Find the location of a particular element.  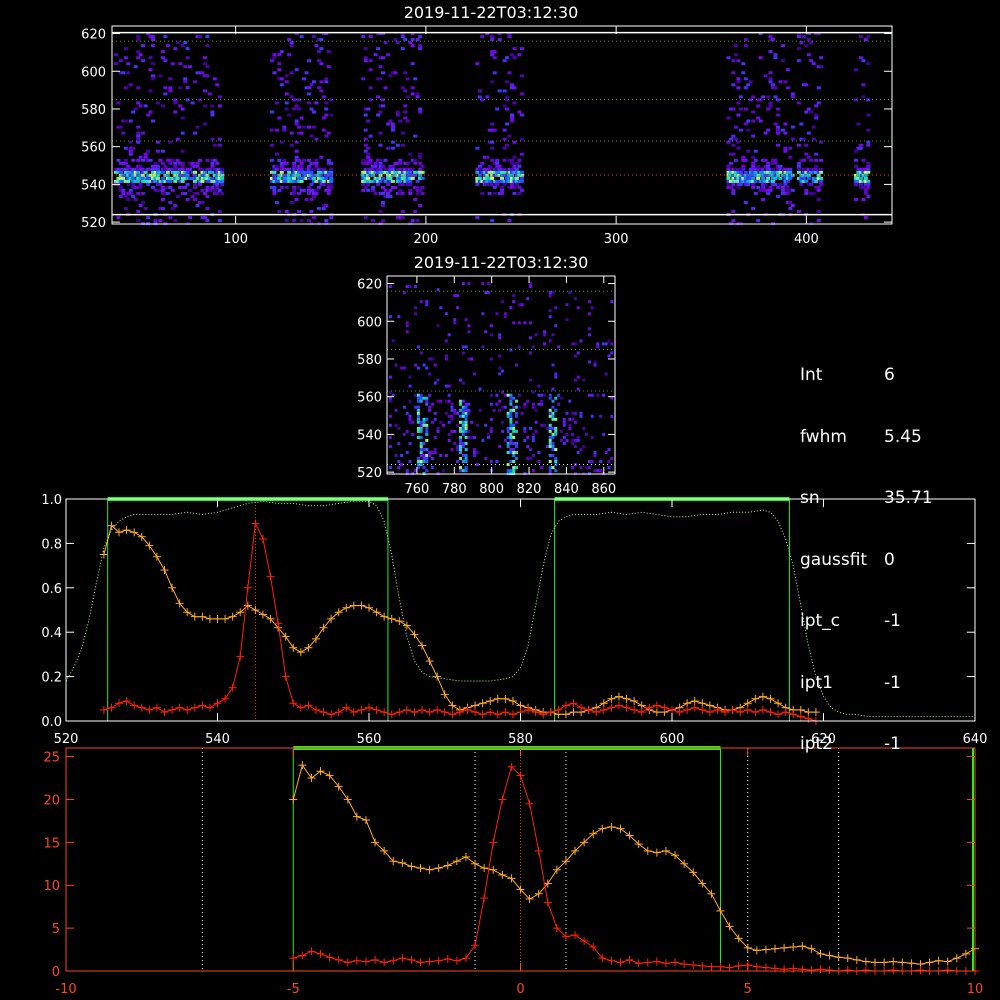

info-row: Int 6 is located at coordinates (866, 375).